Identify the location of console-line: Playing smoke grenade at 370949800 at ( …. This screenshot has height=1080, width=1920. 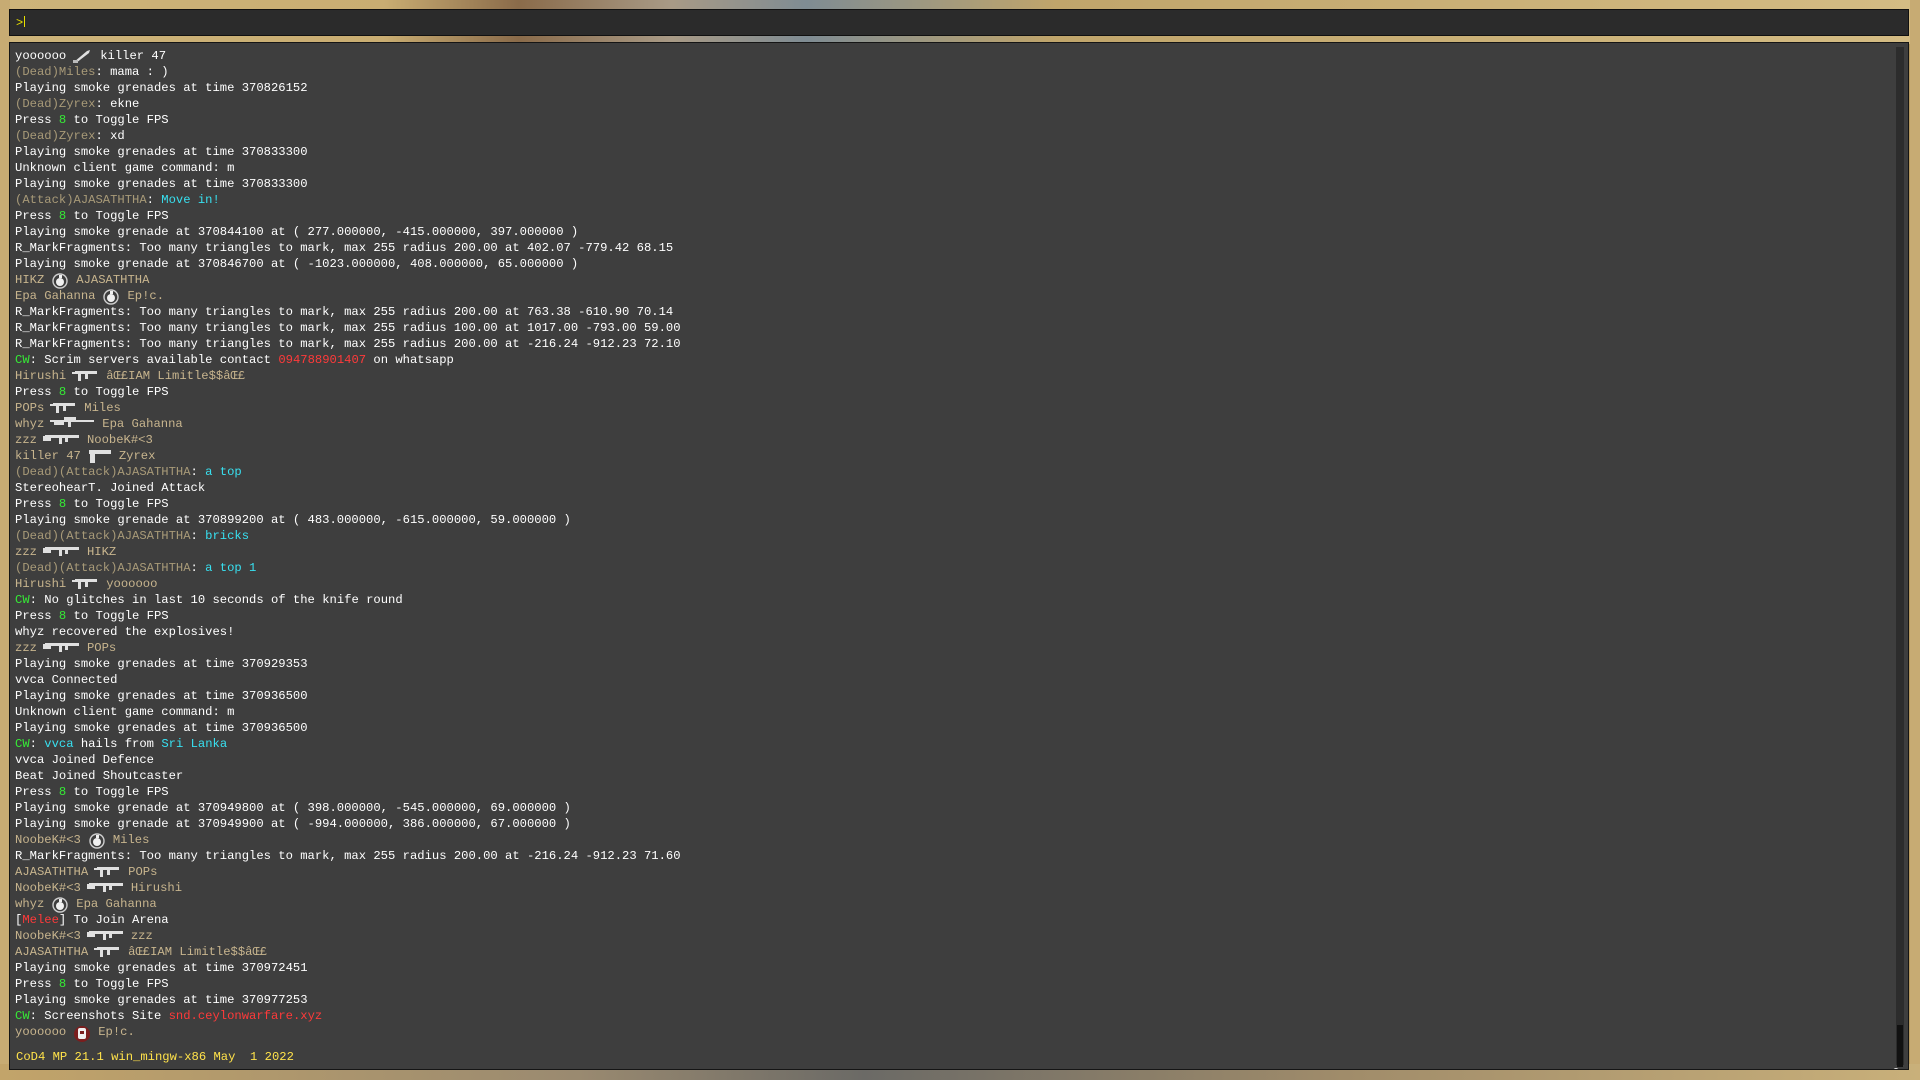
(945, 808).